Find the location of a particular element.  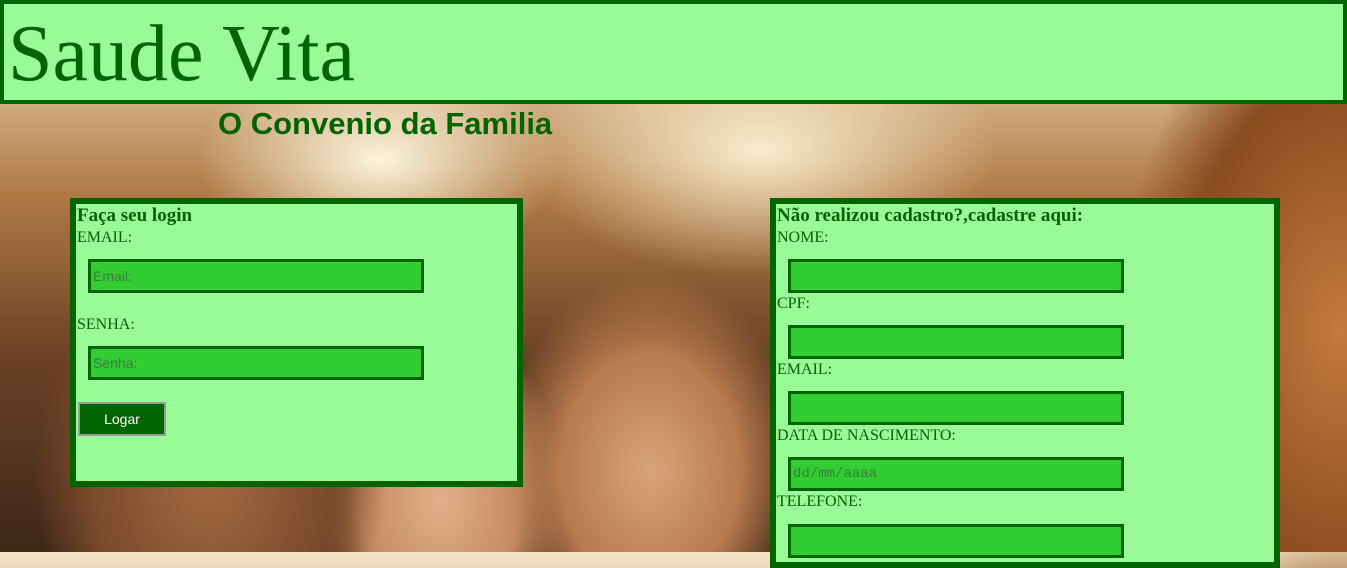

login-email-input is located at coordinates (256, 276).